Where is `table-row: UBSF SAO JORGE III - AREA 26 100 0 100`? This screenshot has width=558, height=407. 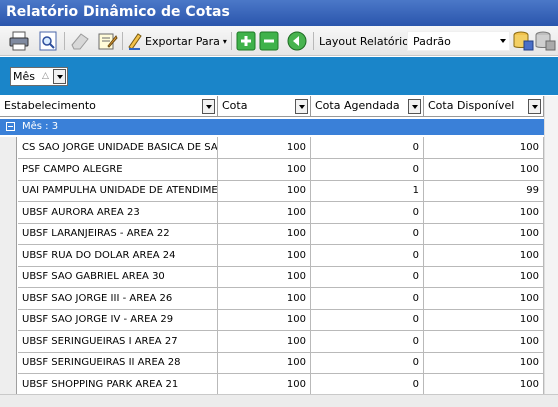 table-row: UBSF SAO JORGE III - AREA 26 100 0 100 is located at coordinates (272, 298).